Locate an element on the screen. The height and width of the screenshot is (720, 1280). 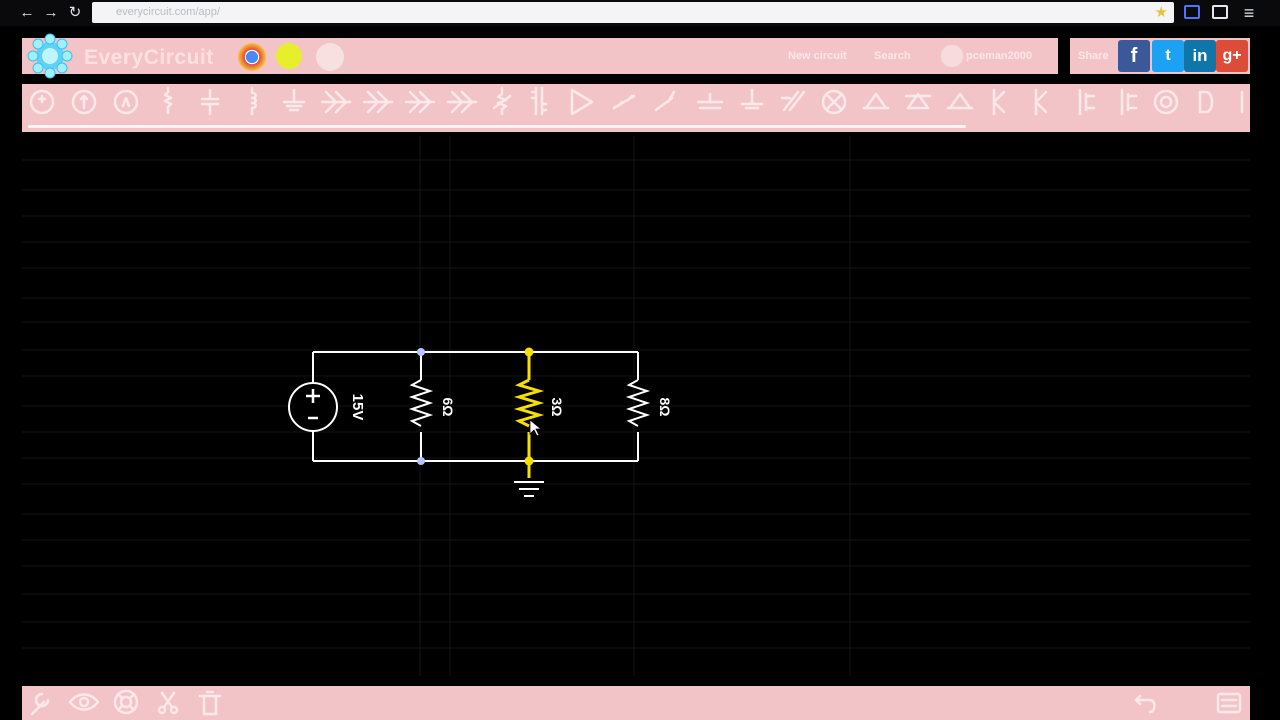
spdt-switch-icon is located at coordinates (665, 101).